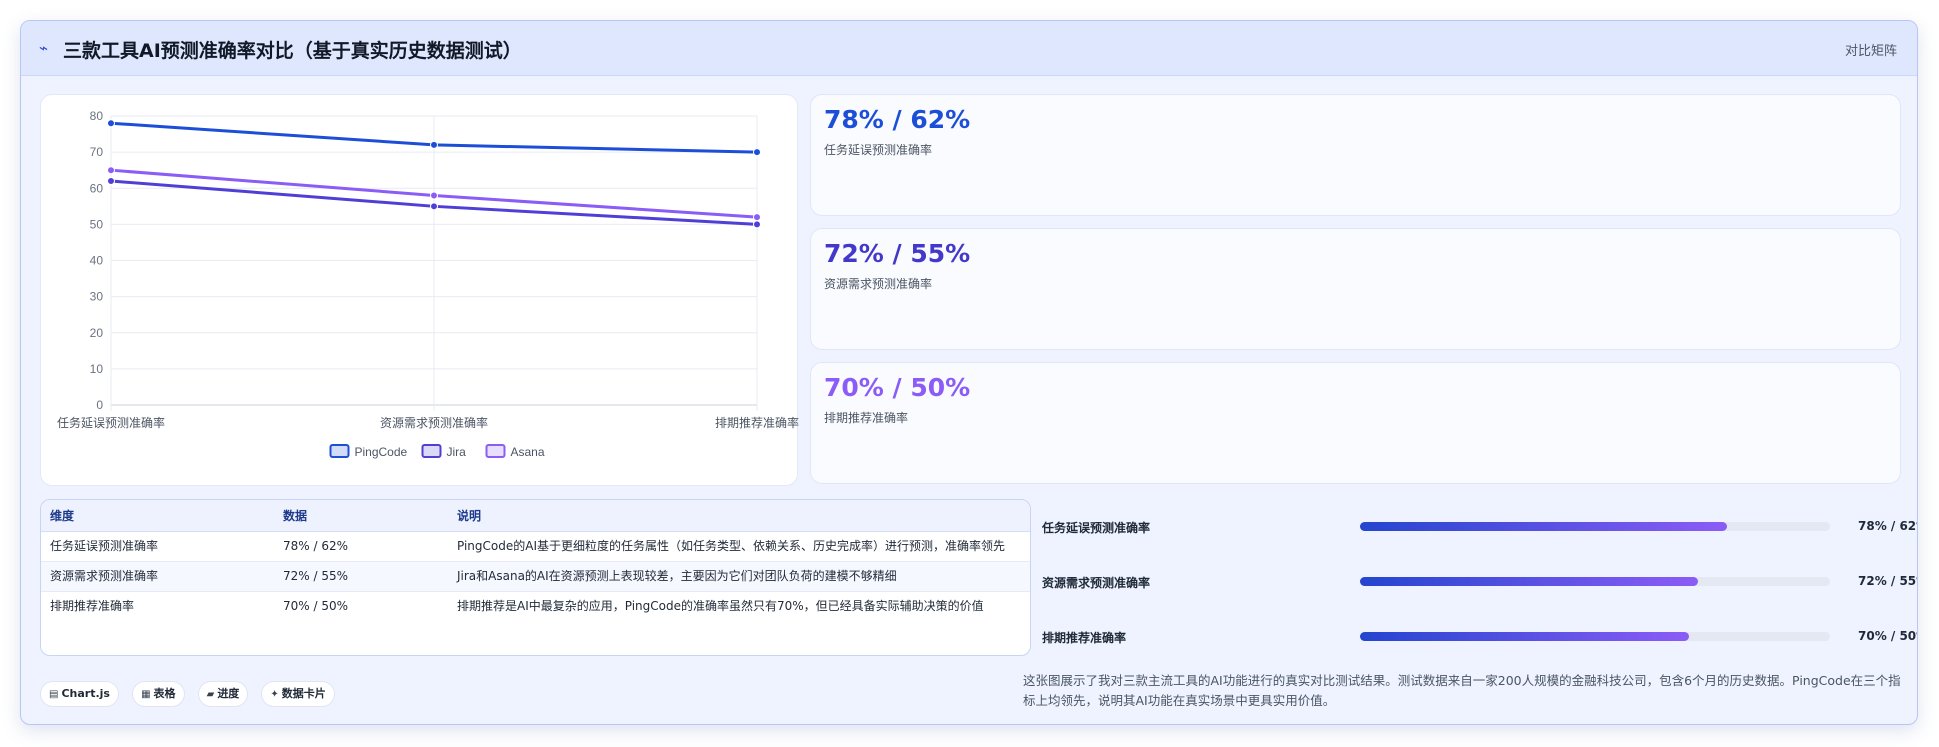  Describe the element at coordinates (878, 150) in the screenshot. I see `stat-label: 任务延误预测准确率` at that location.